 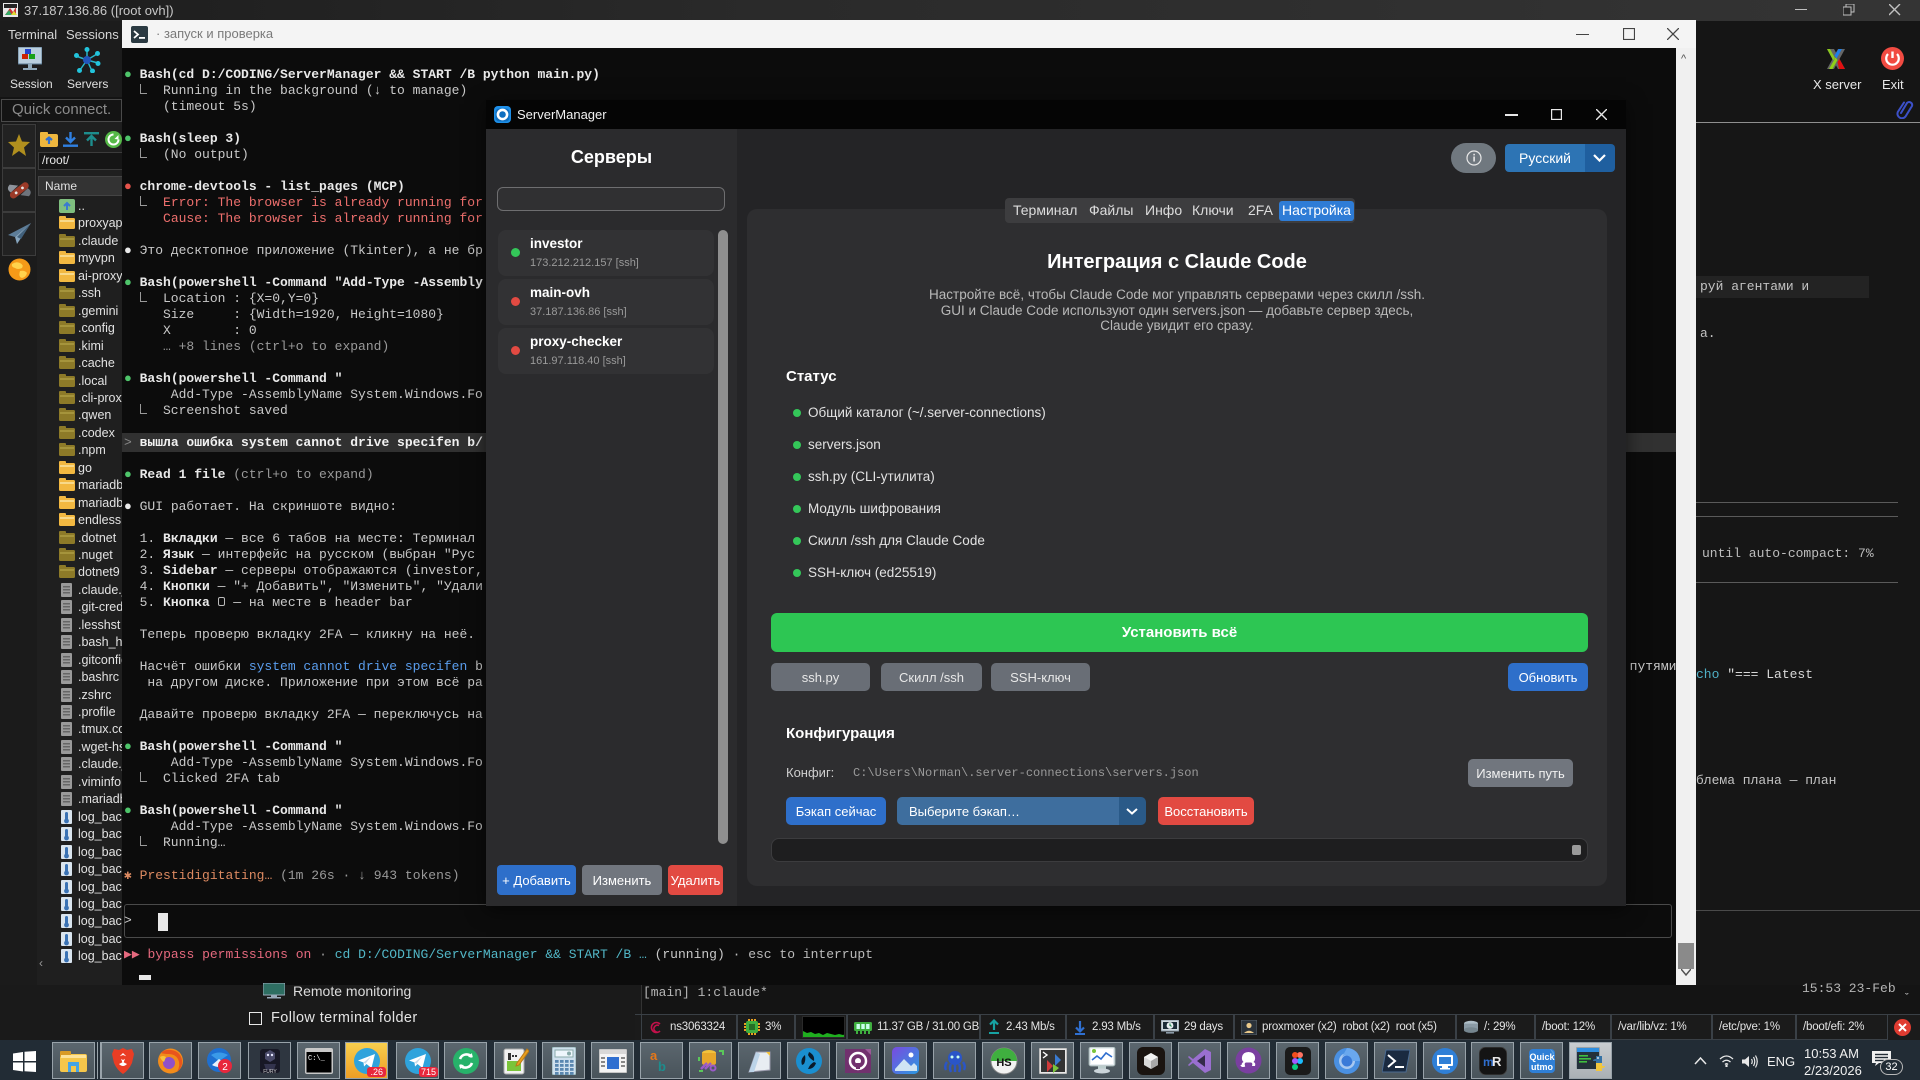 What do you see at coordinates (270, 1072) in the screenshot?
I see `svg-text: FURY` at bounding box center [270, 1072].